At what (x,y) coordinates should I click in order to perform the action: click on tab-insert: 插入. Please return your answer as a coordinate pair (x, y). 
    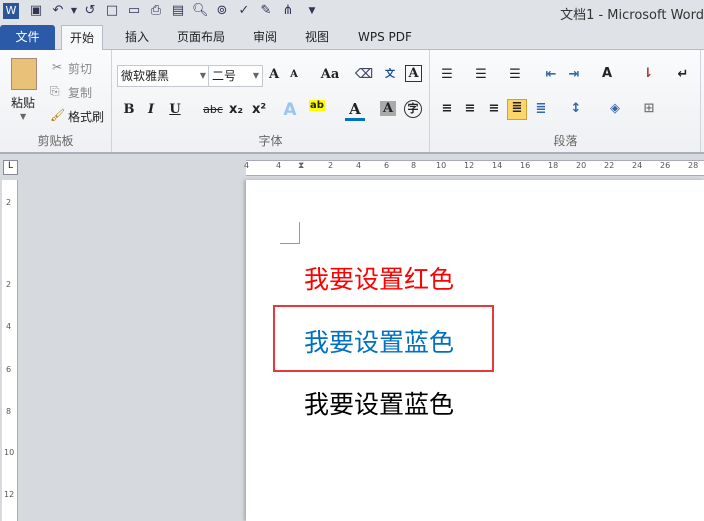
    Looking at the image, I should click on (137, 37).